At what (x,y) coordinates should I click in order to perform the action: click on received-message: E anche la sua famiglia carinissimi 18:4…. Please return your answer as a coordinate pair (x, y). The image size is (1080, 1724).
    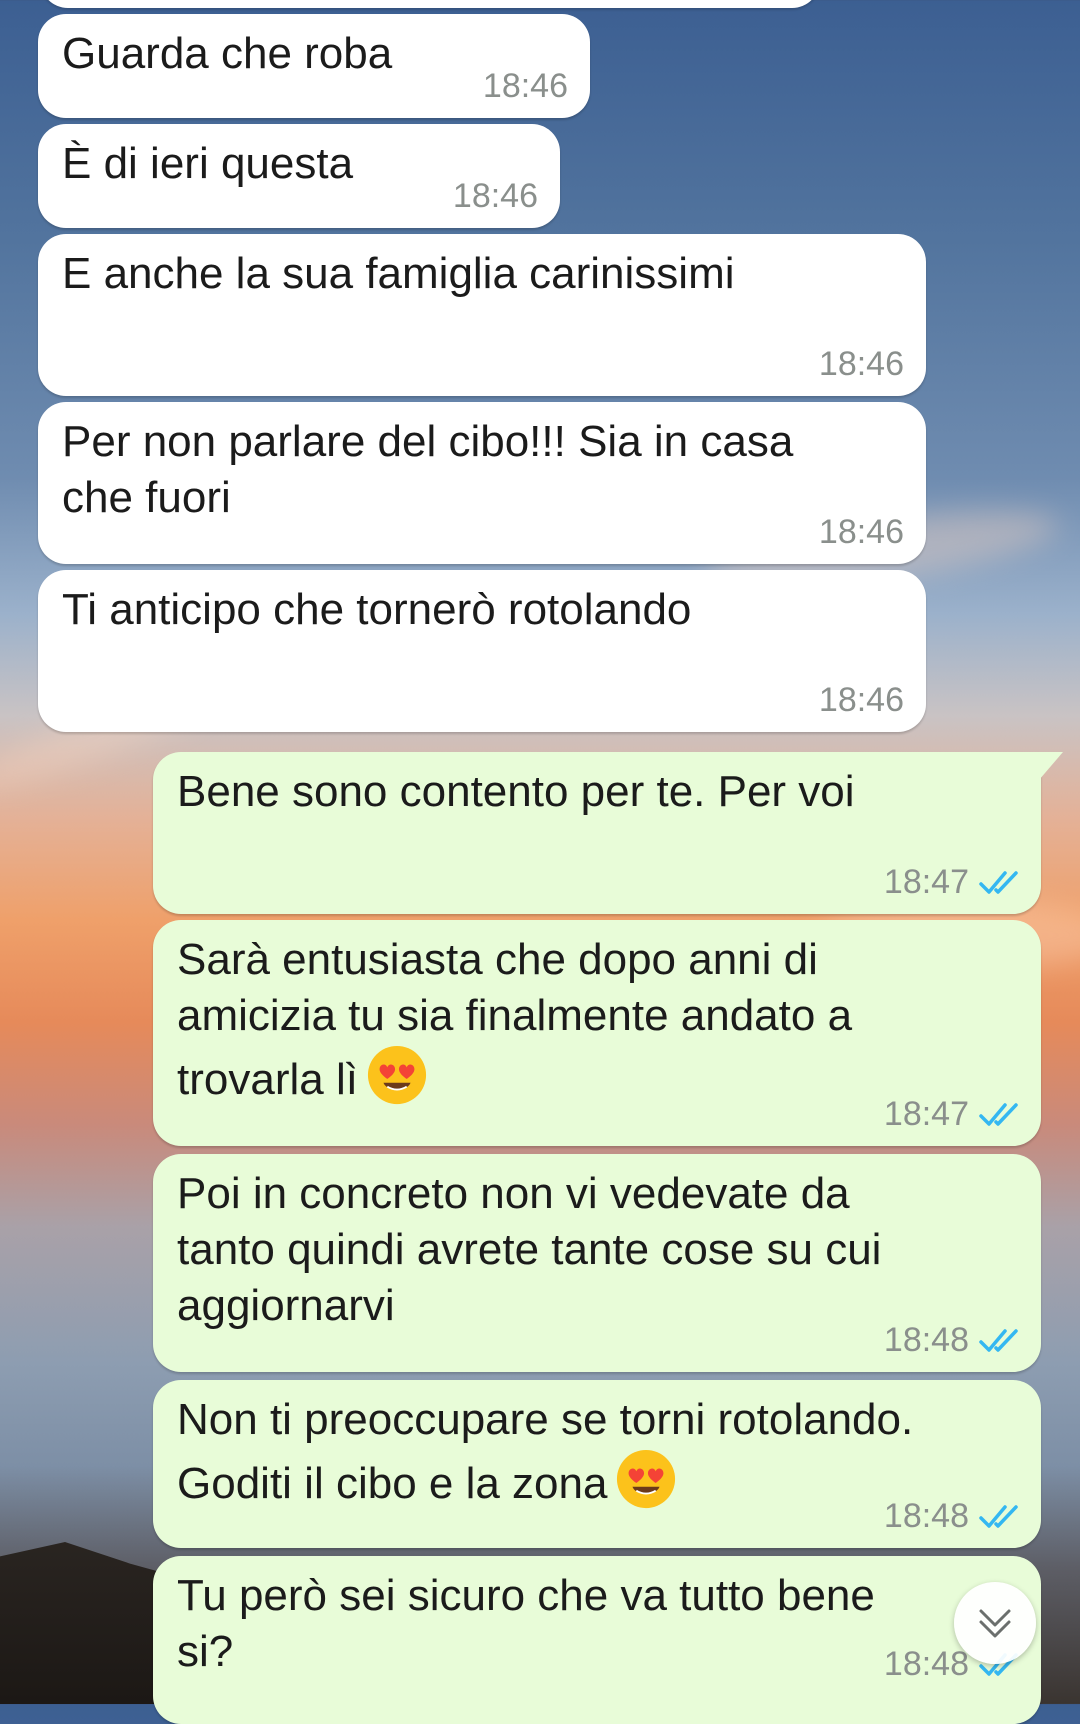
    Looking at the image, I should click on (482, 315).